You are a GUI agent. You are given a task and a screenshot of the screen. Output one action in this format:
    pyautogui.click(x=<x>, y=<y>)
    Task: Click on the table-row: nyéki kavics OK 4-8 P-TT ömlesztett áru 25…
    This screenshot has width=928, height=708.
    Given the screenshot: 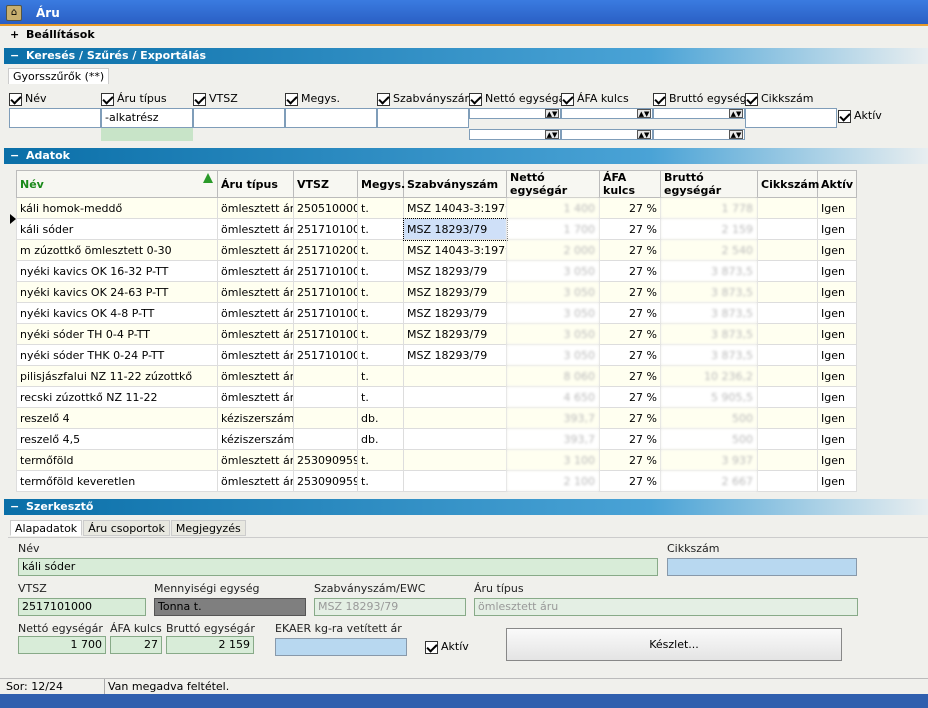 What is the action you would take?
    pyautogui.click(x=436, y=313)
    